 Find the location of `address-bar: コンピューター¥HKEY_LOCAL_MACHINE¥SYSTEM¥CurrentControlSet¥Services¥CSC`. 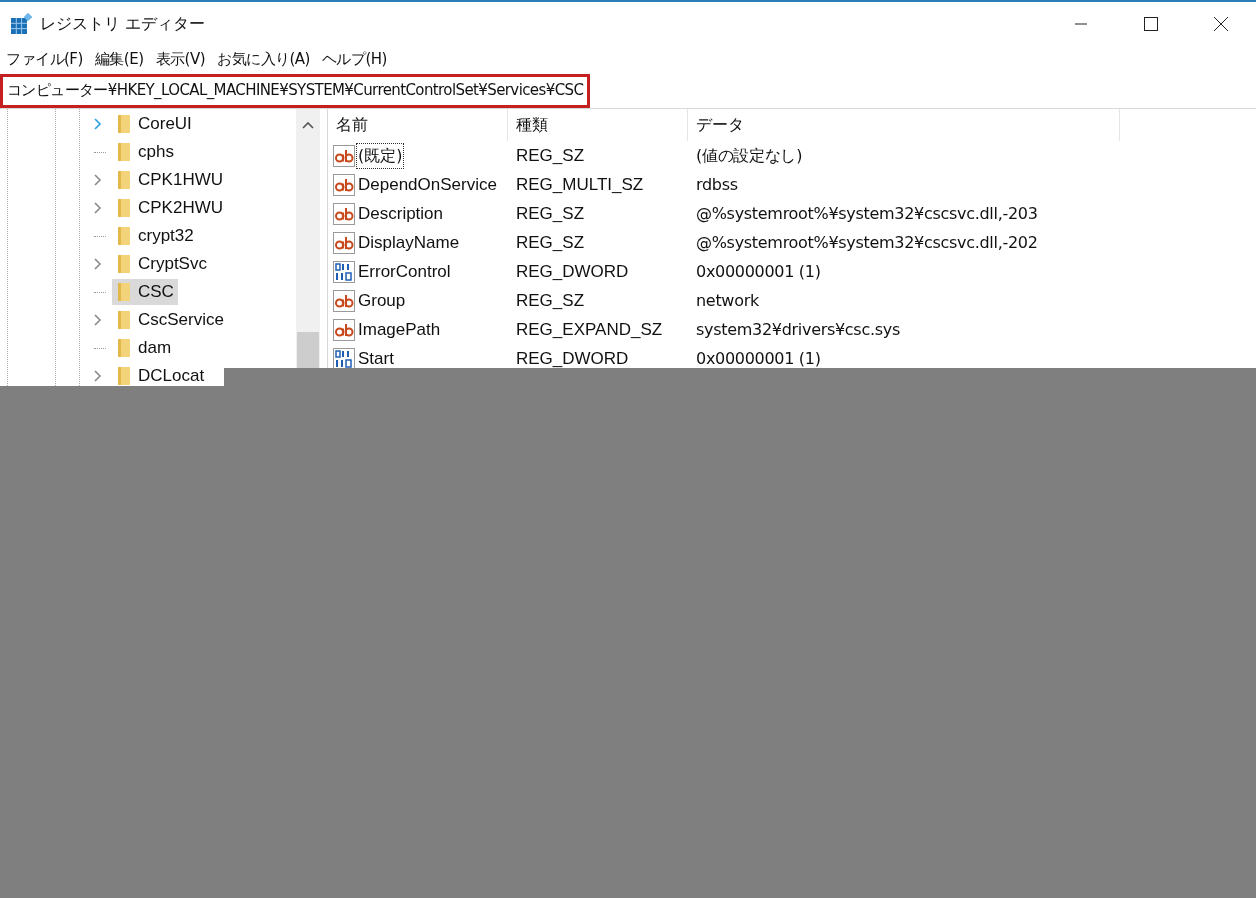

address-bar: コンピューター¥HKEY_LOCAL_MACHINE¥SYSTEM¥CurrentControlSet¥Services¥CSC is located at coordinates (295, 90).